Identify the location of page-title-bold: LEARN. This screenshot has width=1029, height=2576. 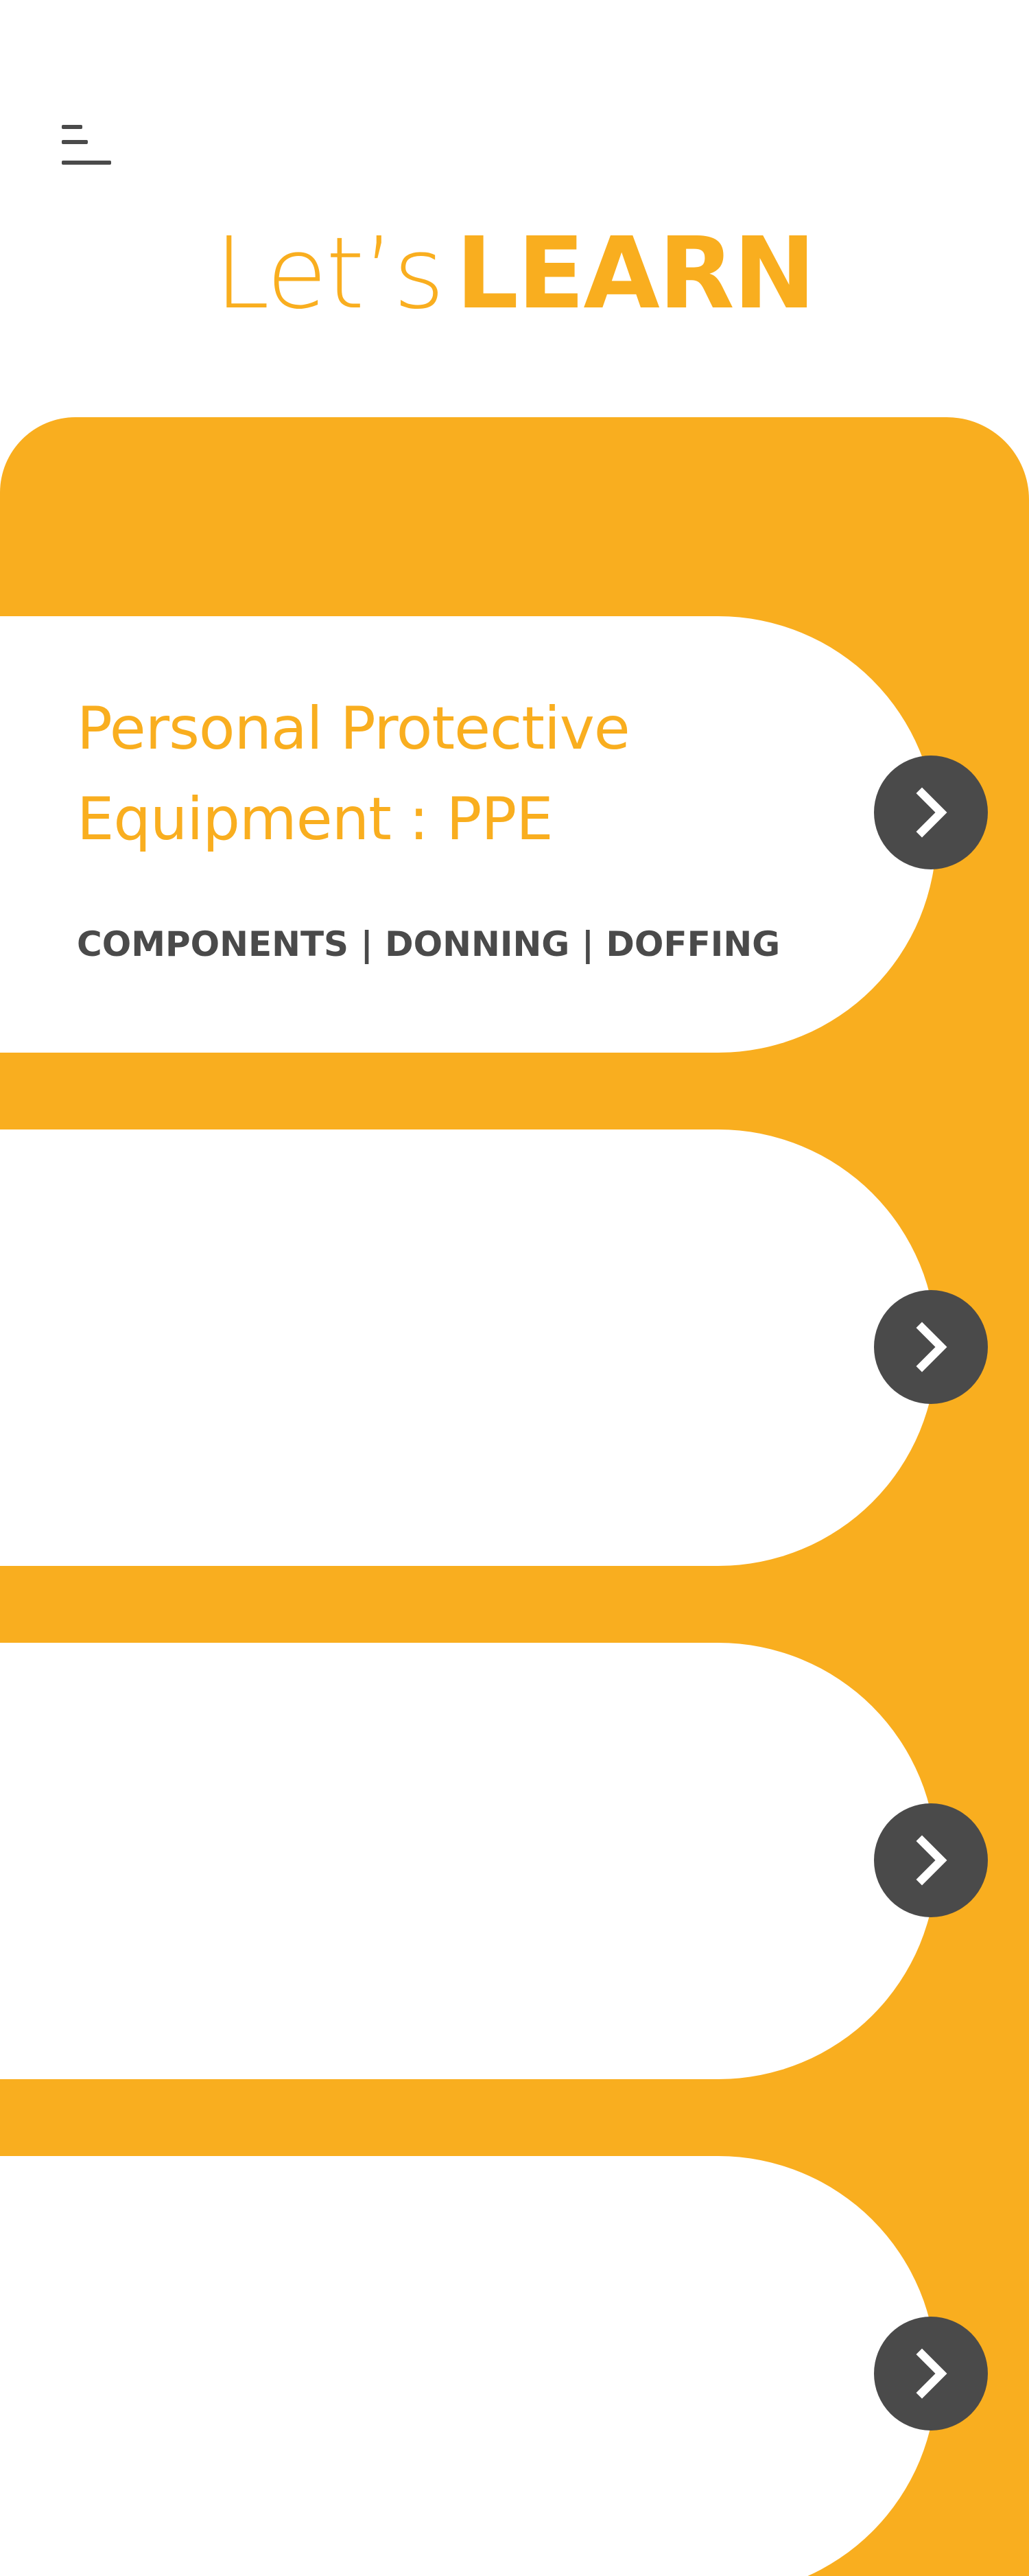
(636, 273).